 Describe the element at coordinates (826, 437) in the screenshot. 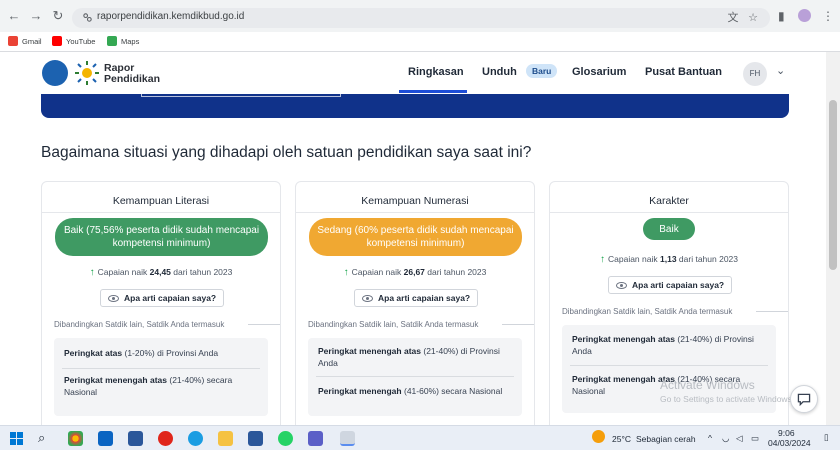

I see `notification-icon: ▯` at that location.